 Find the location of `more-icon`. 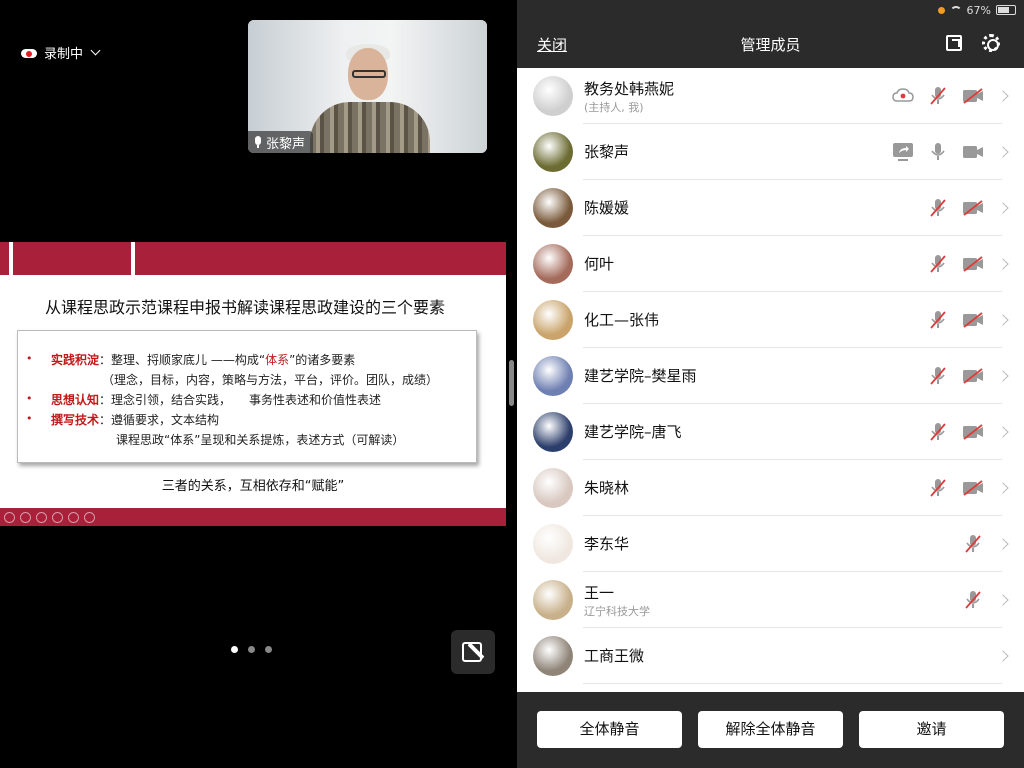

more-icon is located at coordinates (89, 517).